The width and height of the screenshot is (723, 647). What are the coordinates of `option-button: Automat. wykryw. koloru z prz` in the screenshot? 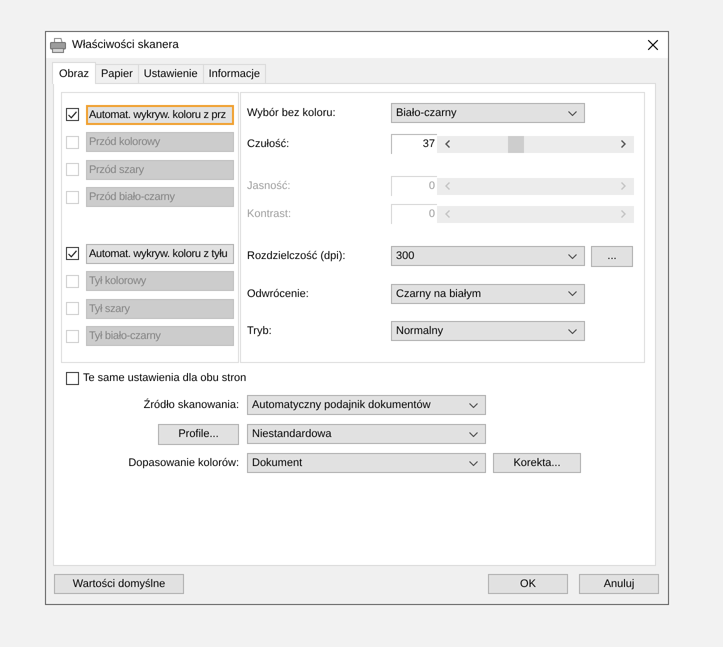 It's located at (160, 114).